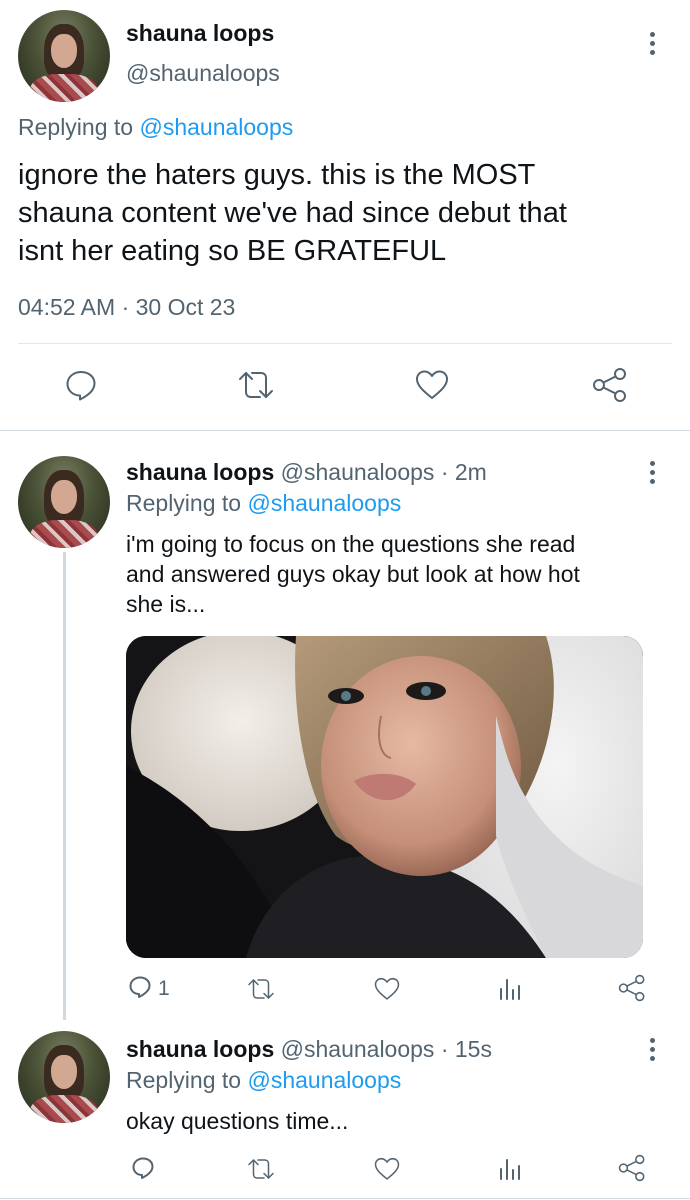  I want to click on handle-time: @shaunaloops · 15s, so click(386, 1049).